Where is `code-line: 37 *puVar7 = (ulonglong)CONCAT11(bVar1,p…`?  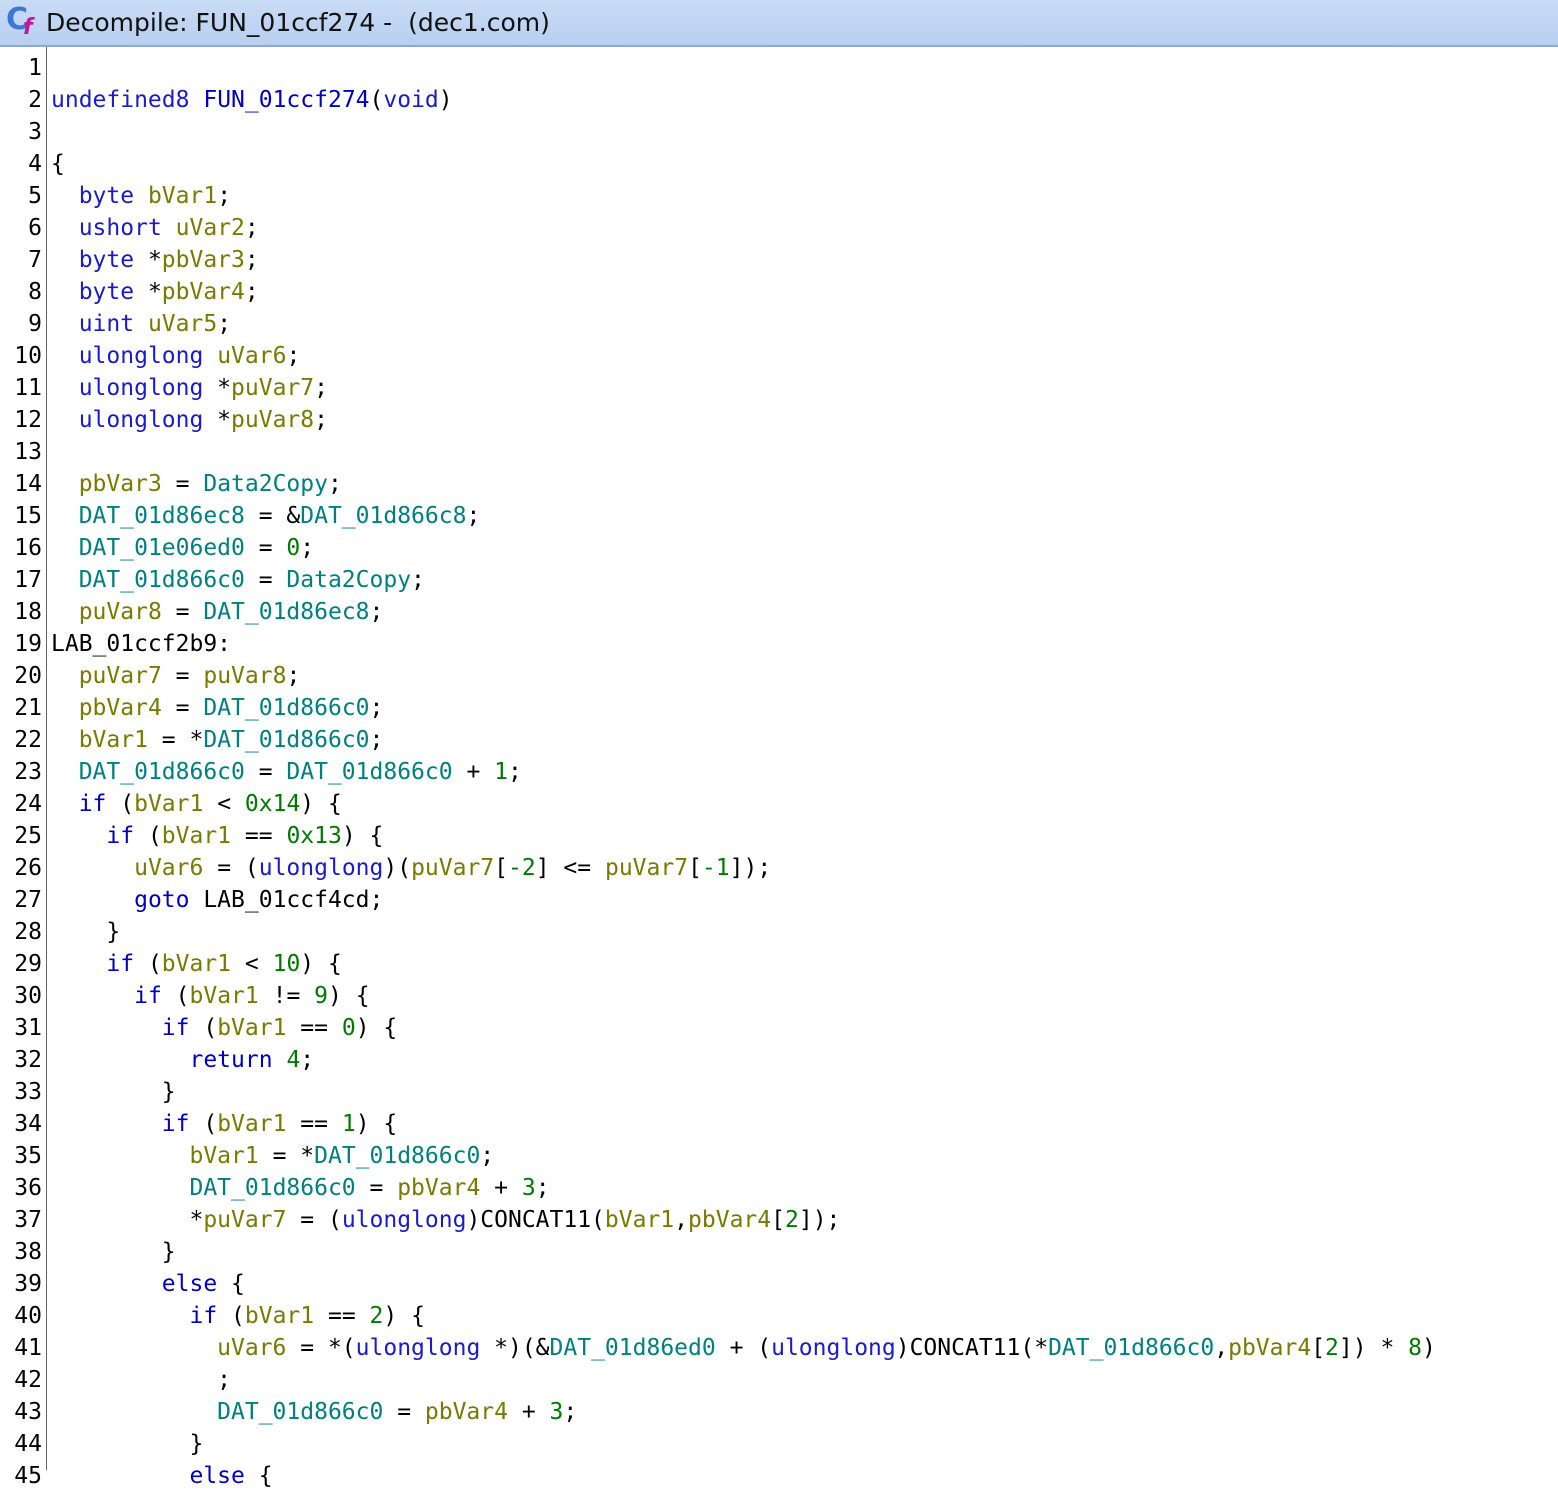 code-line: 37 *puVar7 = (ulonglong)CONCAT11(bVar1,p… is located at coordinates (779, 1220).